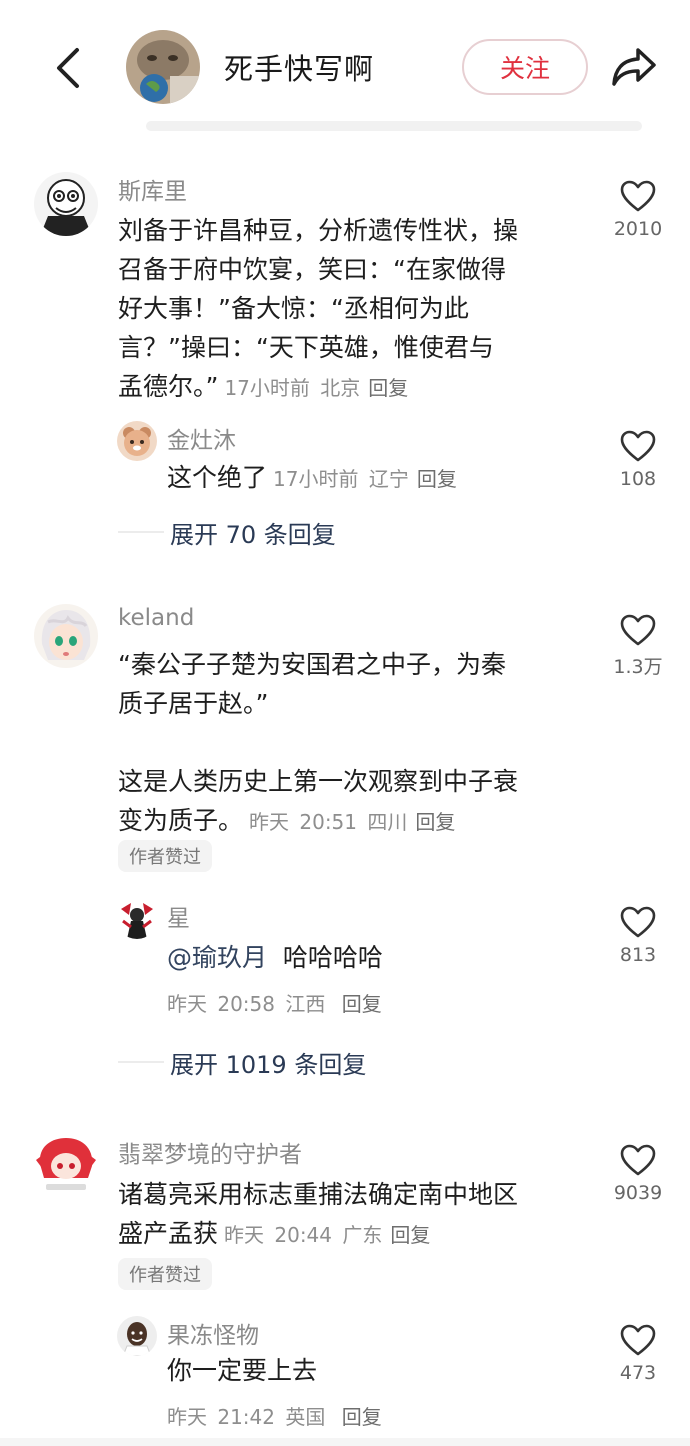  I want to click on reply-text: 你一定要上去, so click(242, 1370).